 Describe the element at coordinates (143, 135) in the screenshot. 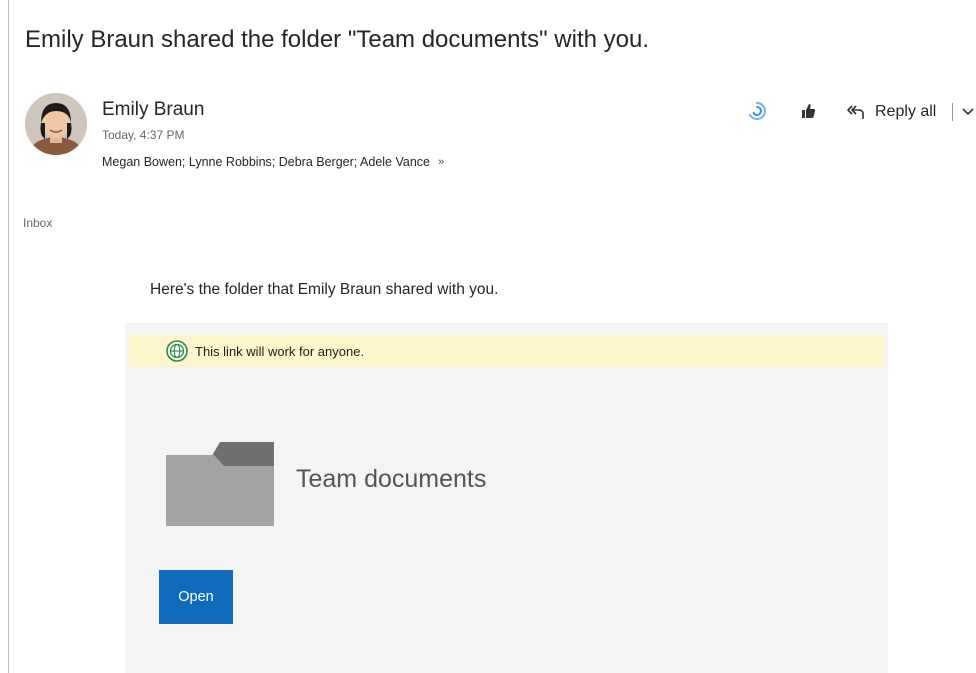

I see `timestamp: Today, 4:37 PM` at that location.